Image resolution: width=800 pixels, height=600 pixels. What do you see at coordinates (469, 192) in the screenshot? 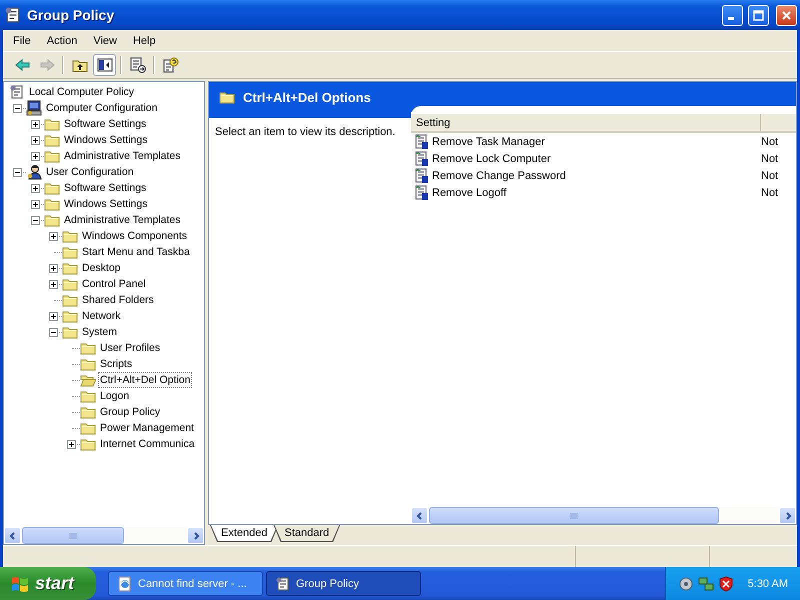
I see `setting-name: Remove Logoff` at bounding box center [469, 192].